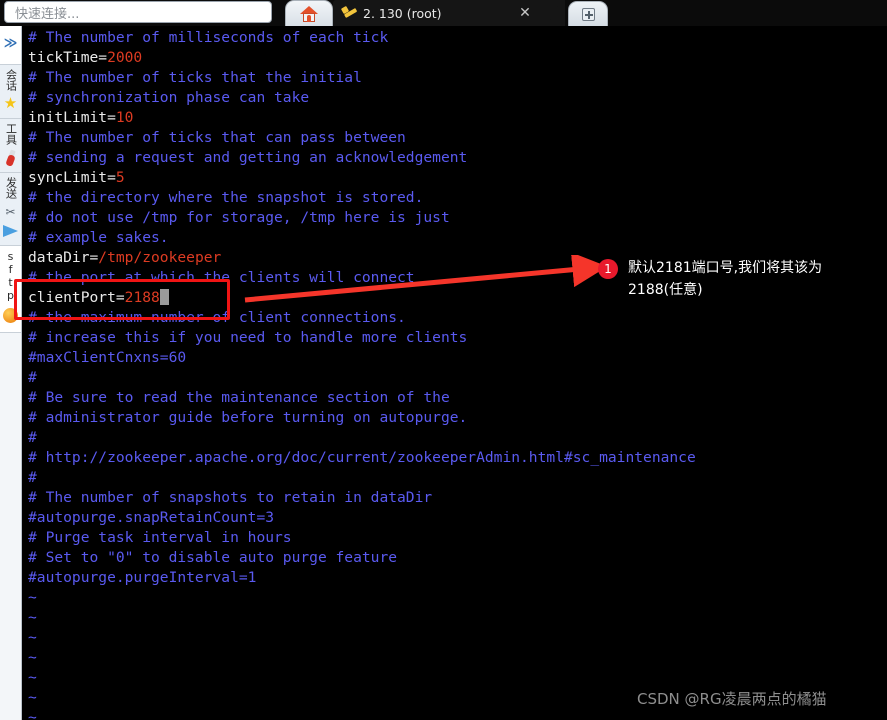  Describe the element at coordinates (725, 279) in the screenshot. I see `annotation-text: 默认2181端口号,我们将其该为 2188(任意)` at that location.